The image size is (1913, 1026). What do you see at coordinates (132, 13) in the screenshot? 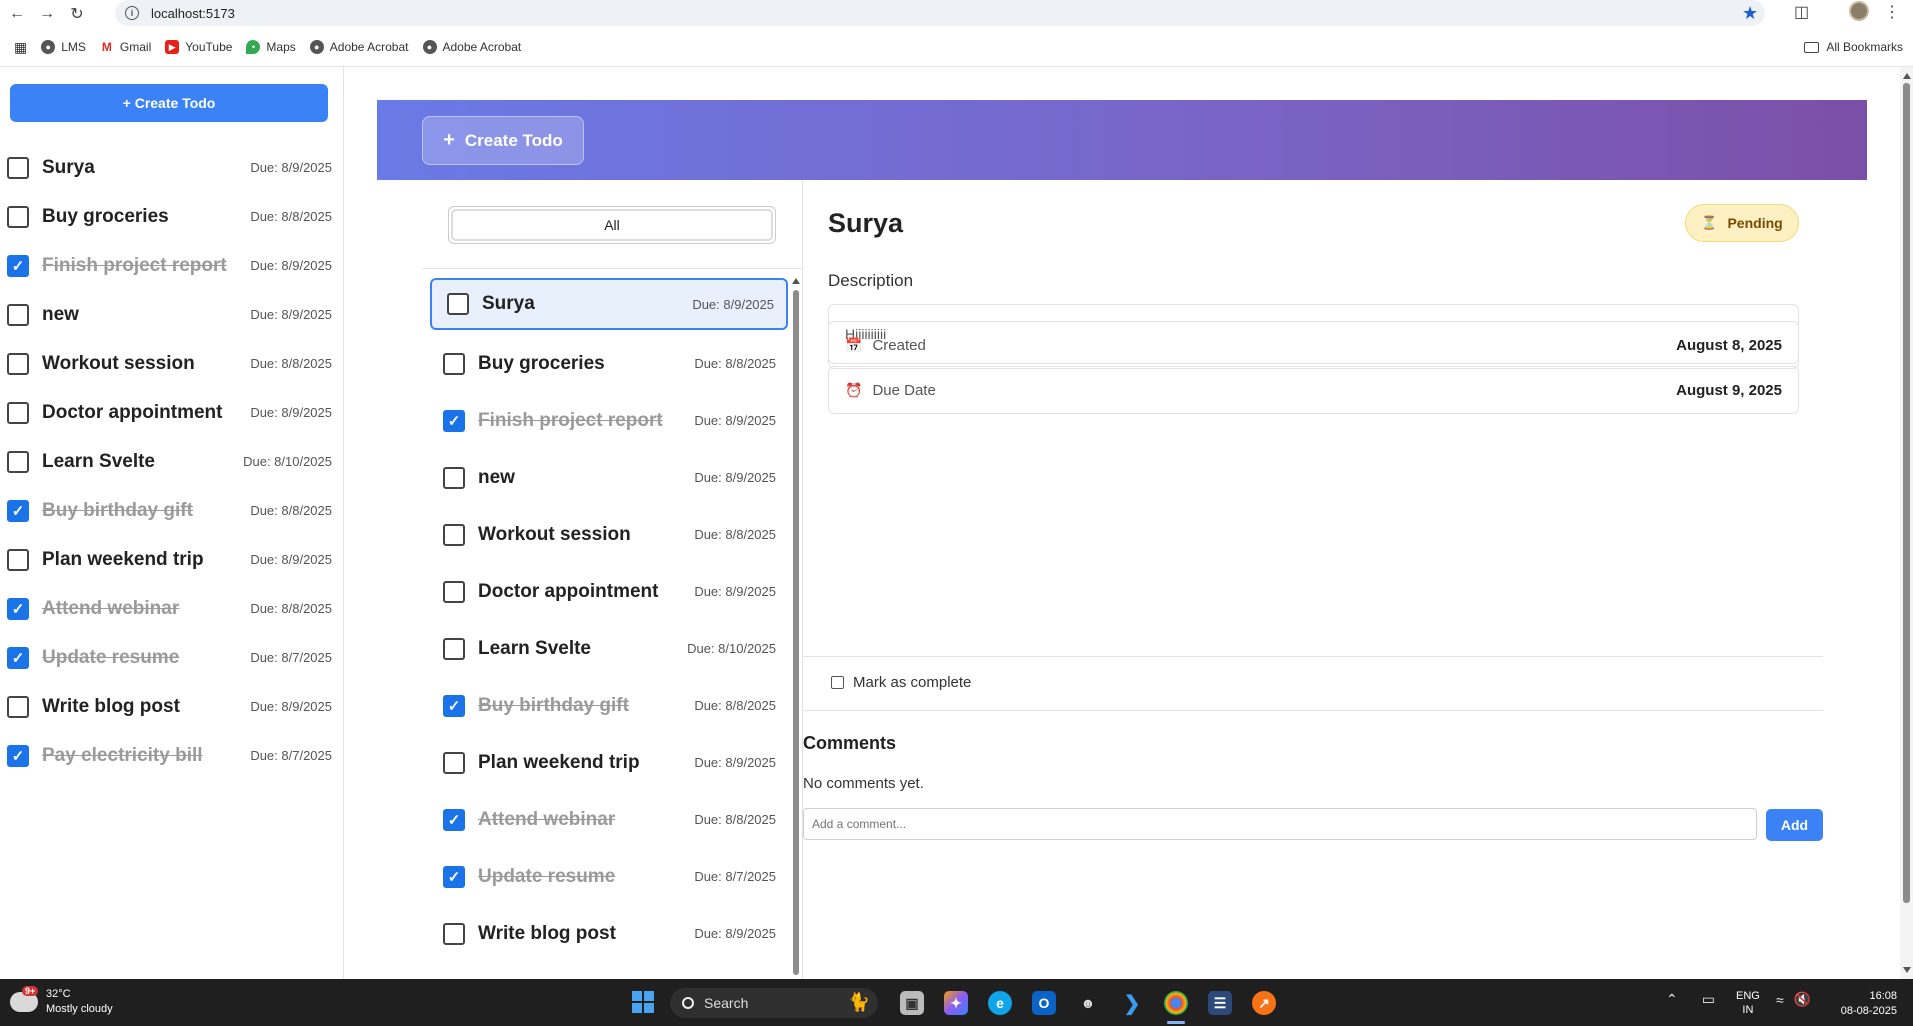
I see `site-info-icon: i` at bounding box center [132, 13].